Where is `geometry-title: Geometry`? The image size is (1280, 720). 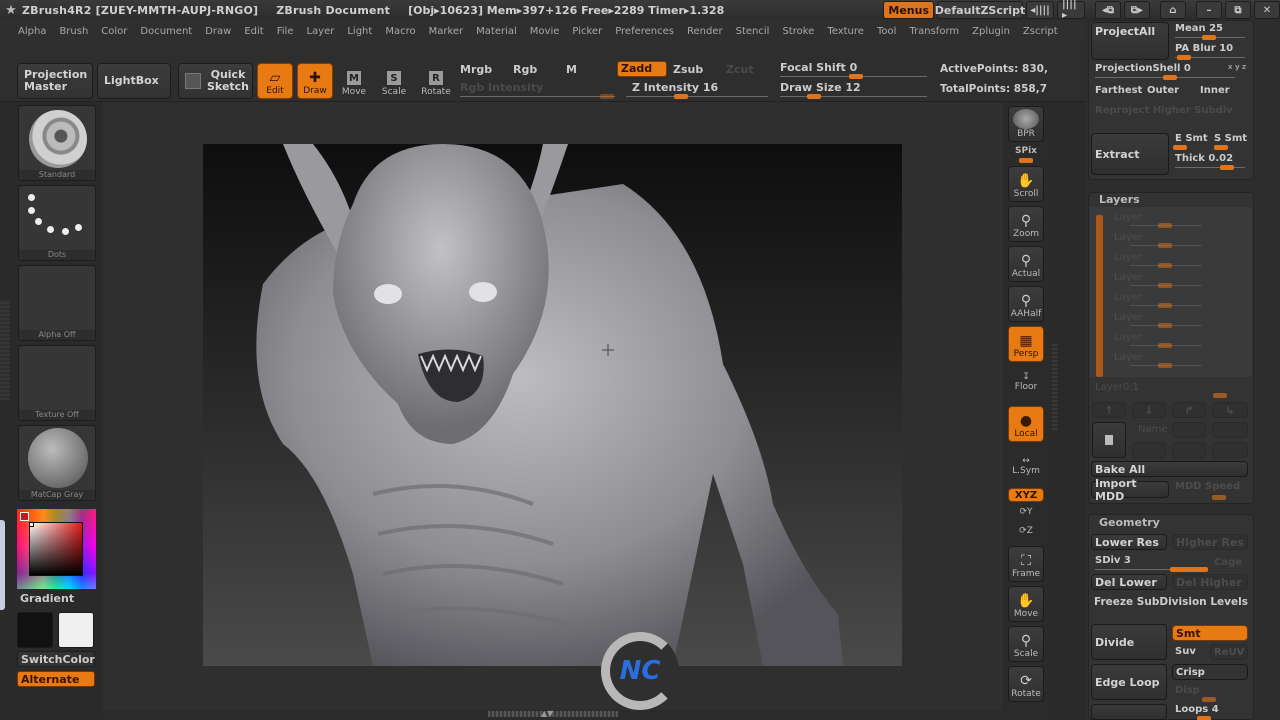
geometry-title: Geometry is located at coordinates (1129, 522).